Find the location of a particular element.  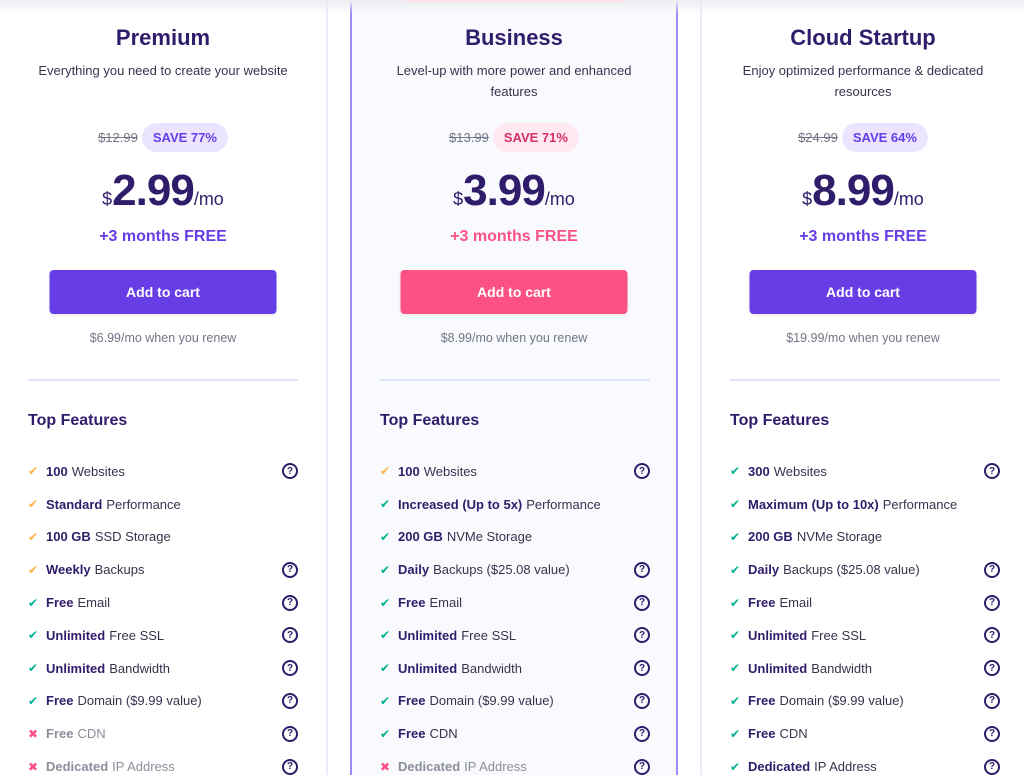

feature-label: NVMe Storage is located at coordinates (839, 537).